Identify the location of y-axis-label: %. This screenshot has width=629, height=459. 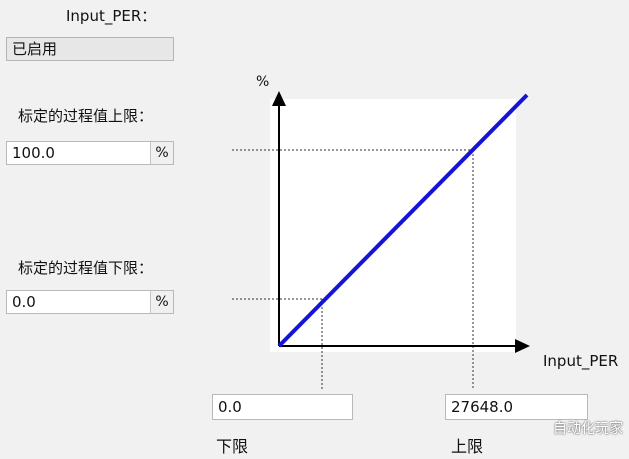
(262, 82).